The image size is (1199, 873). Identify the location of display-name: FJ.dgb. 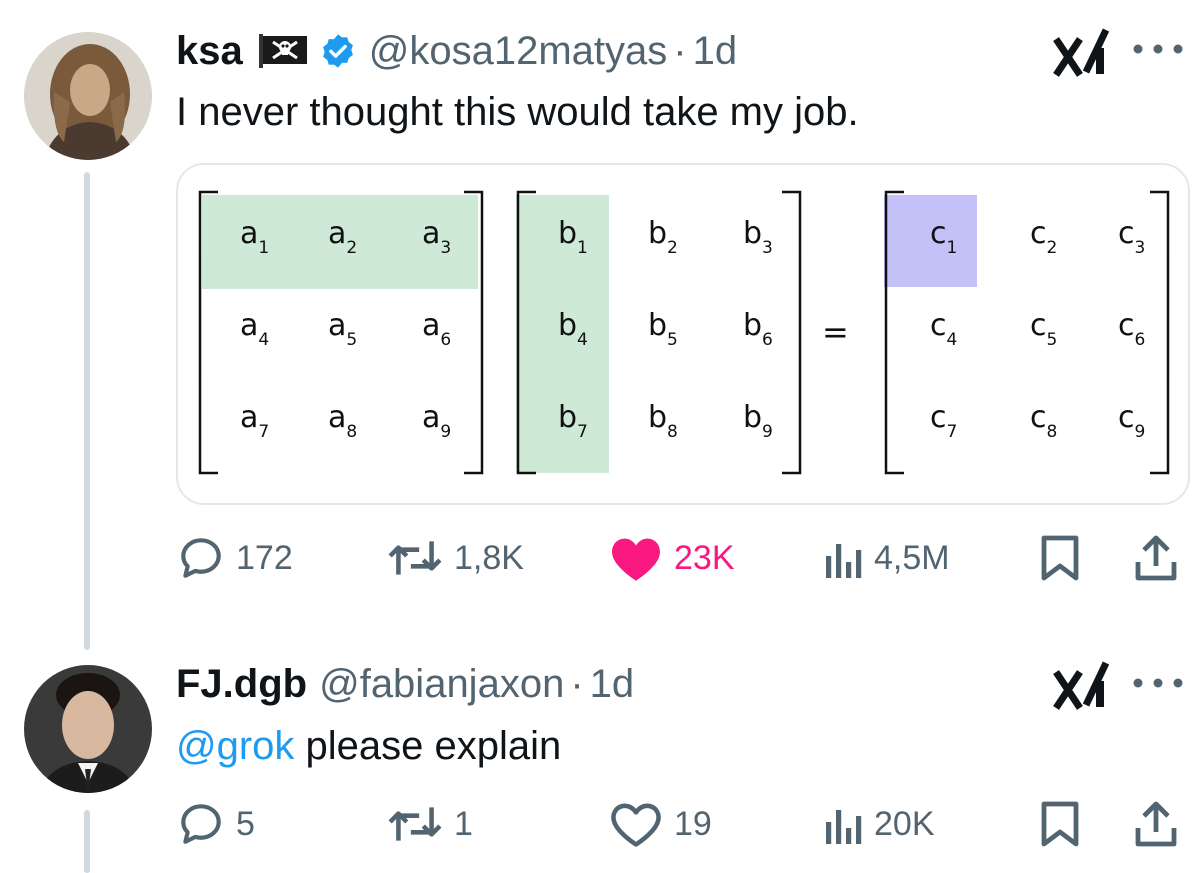
(241, 684).